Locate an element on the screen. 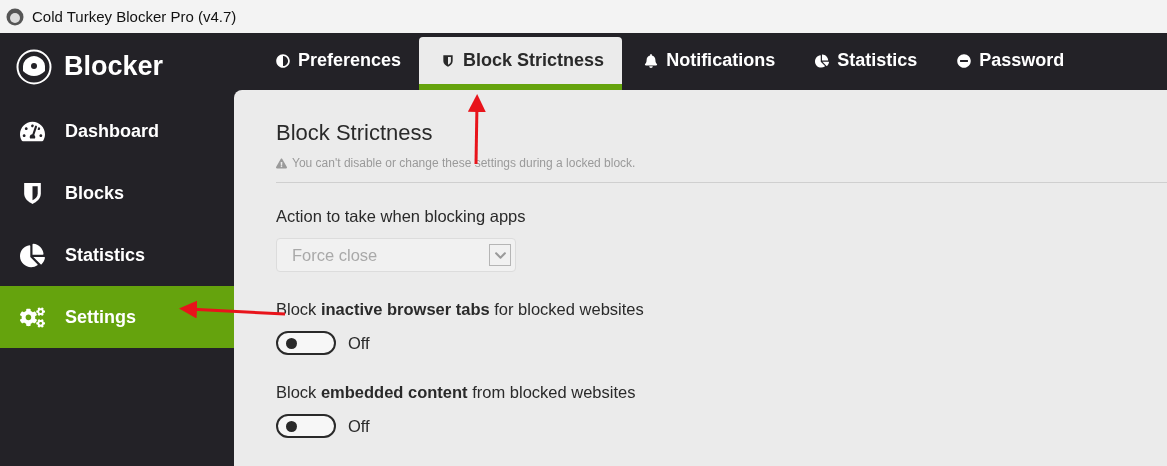  lock-note: You can't disable or change these settings during a locked block. is located at coordinates (464, 163).